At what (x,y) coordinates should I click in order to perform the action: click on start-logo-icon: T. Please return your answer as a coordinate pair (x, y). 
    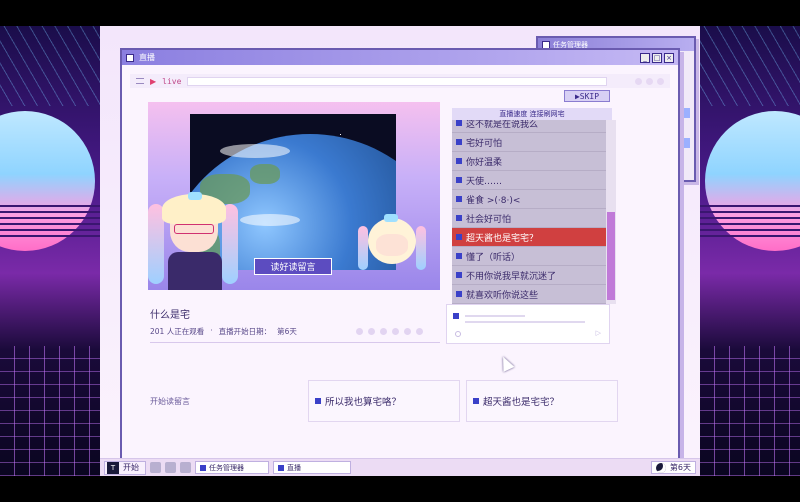
    Looking at the image, I should click on (113, 467).